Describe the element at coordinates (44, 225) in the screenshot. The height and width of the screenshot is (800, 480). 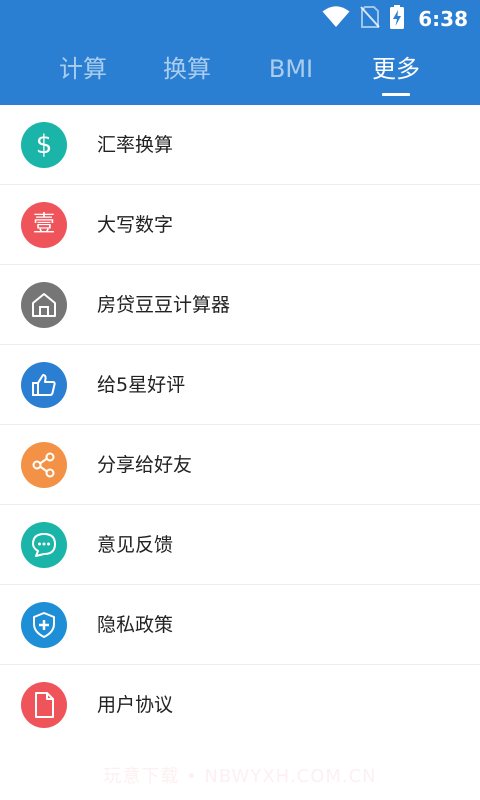
I see `capital-number-icon: 壹` at that location.